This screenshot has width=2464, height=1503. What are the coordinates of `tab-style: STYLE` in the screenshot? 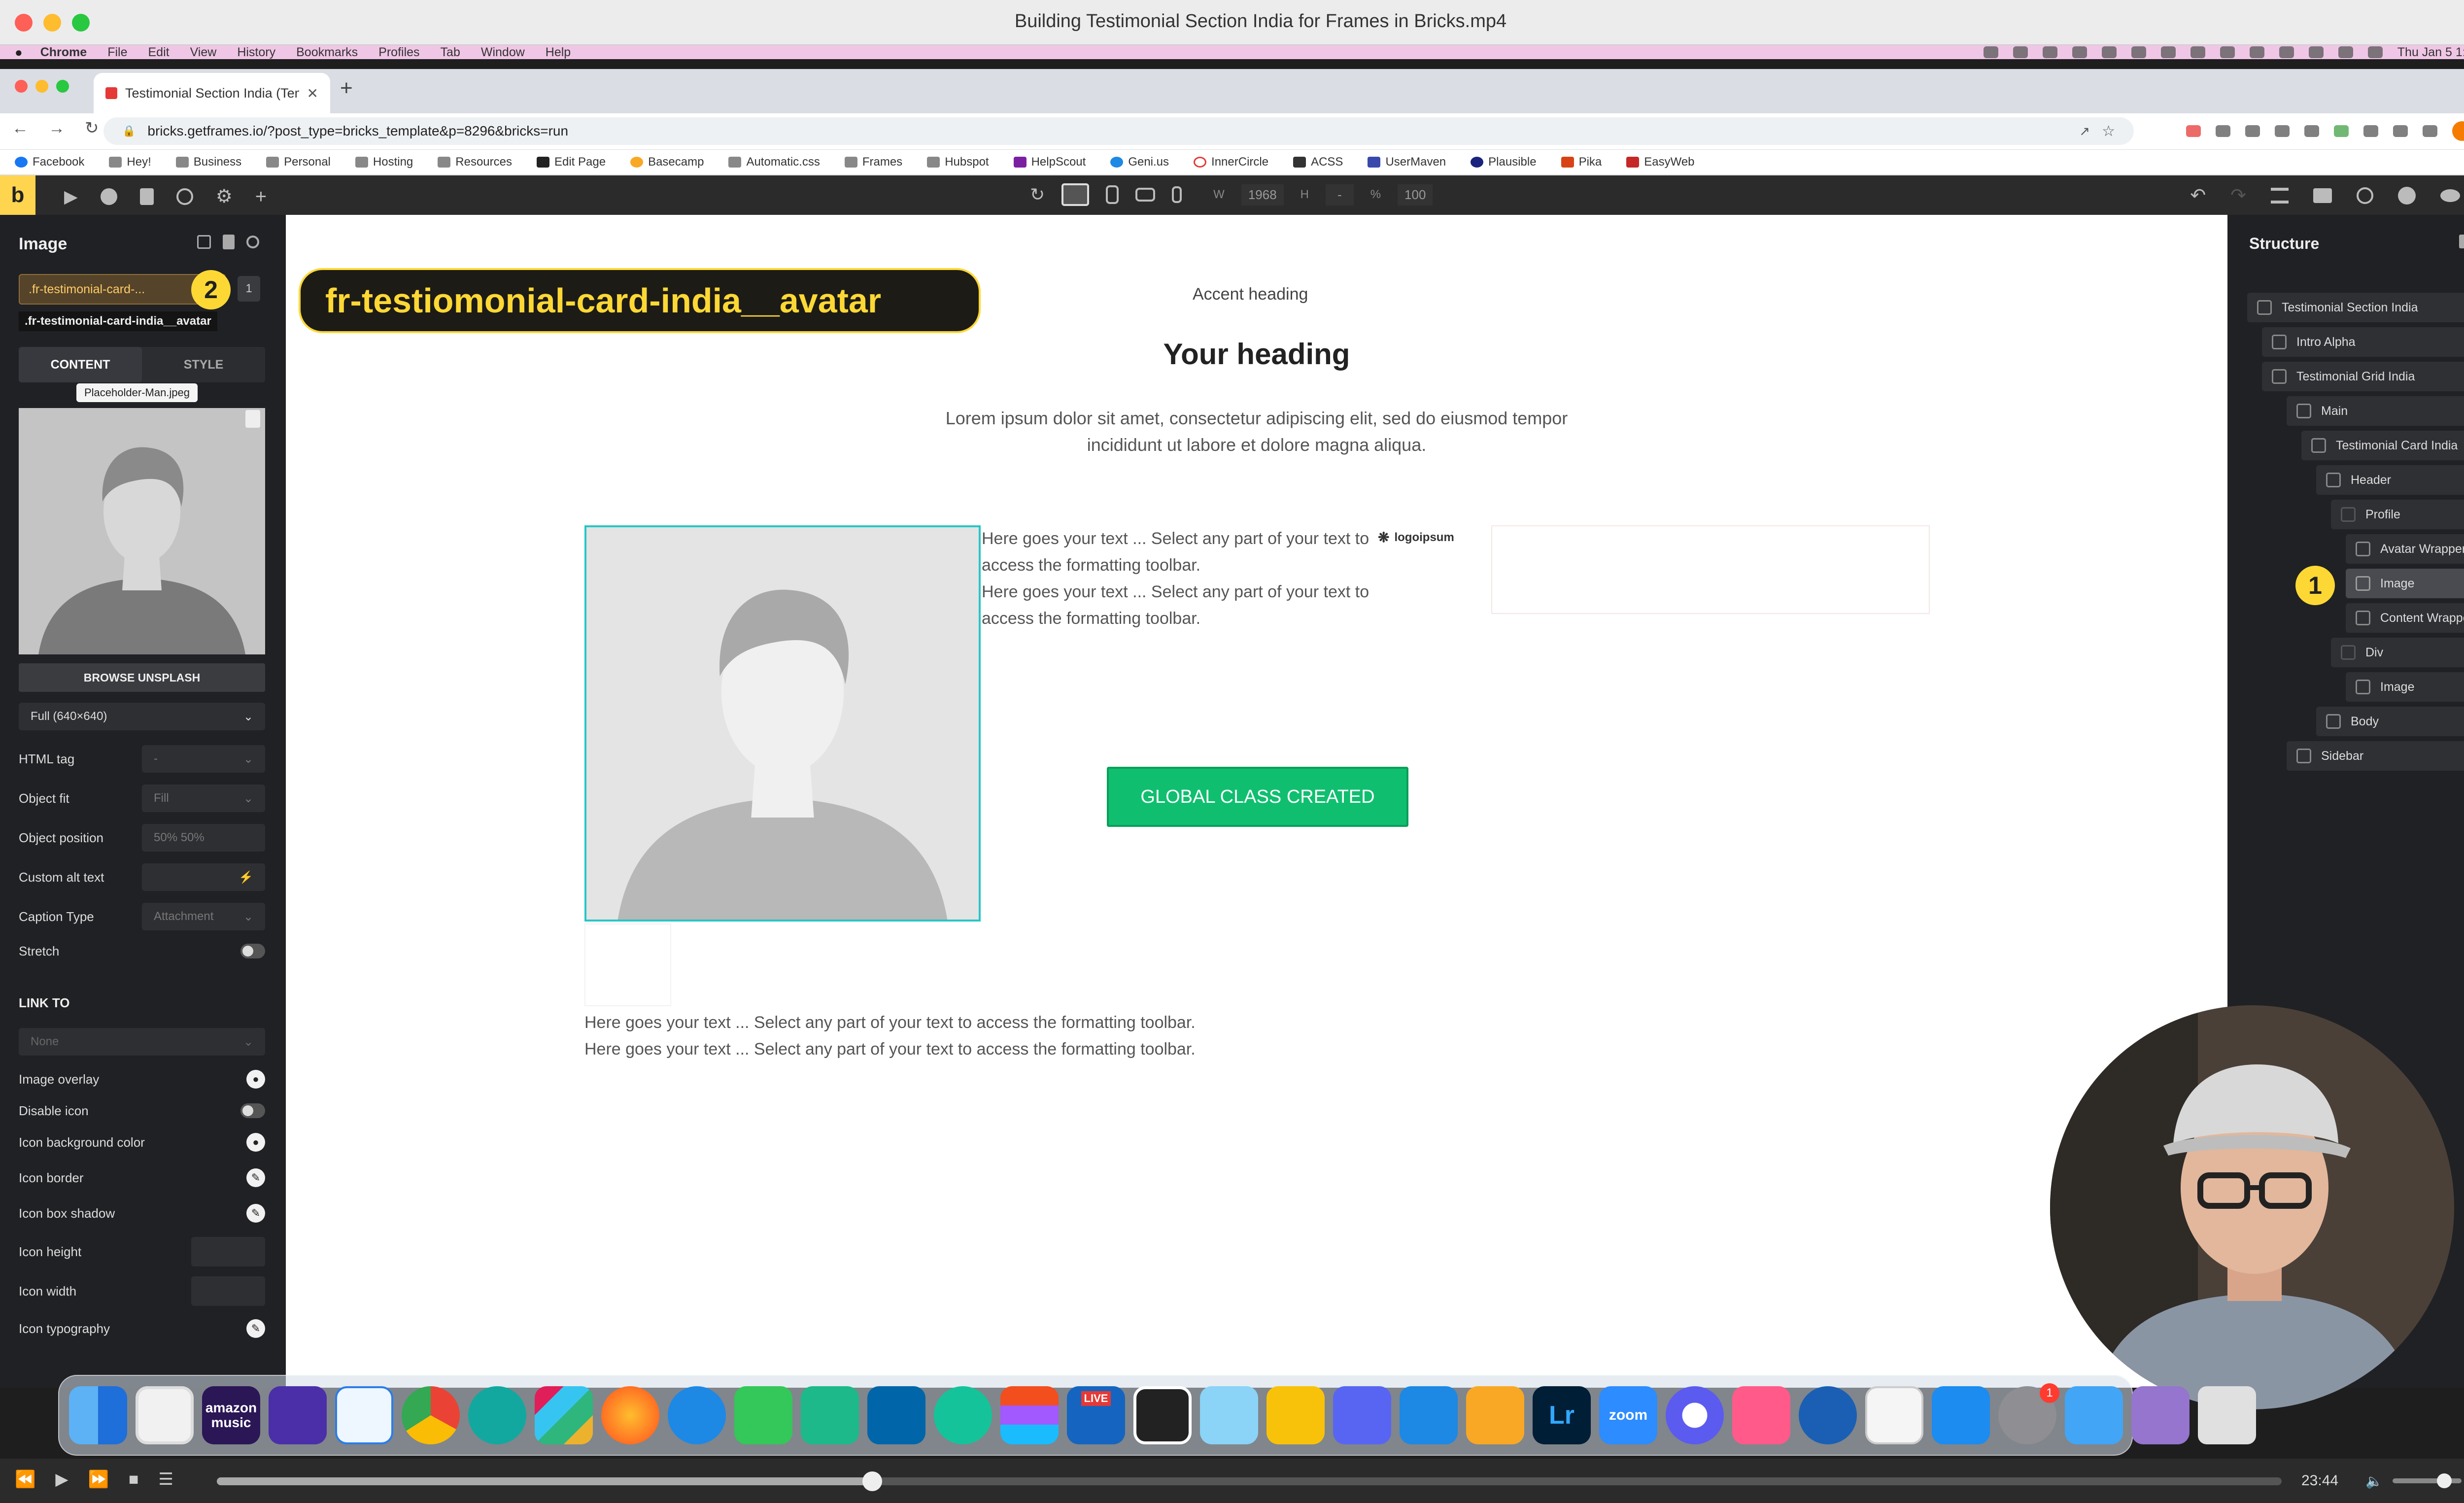 It's located at (203, 364).